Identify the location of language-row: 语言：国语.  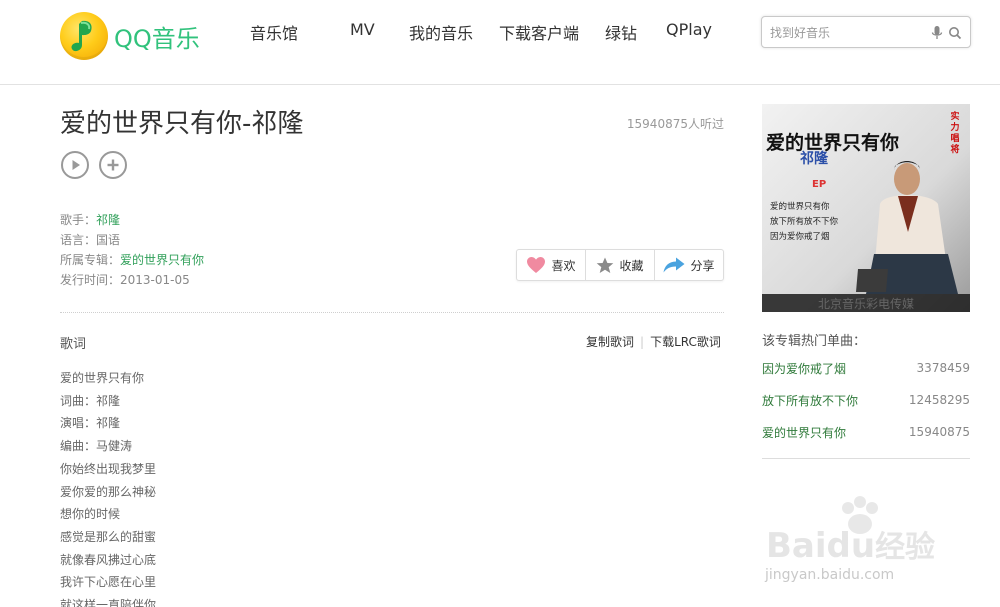
(90, 239).